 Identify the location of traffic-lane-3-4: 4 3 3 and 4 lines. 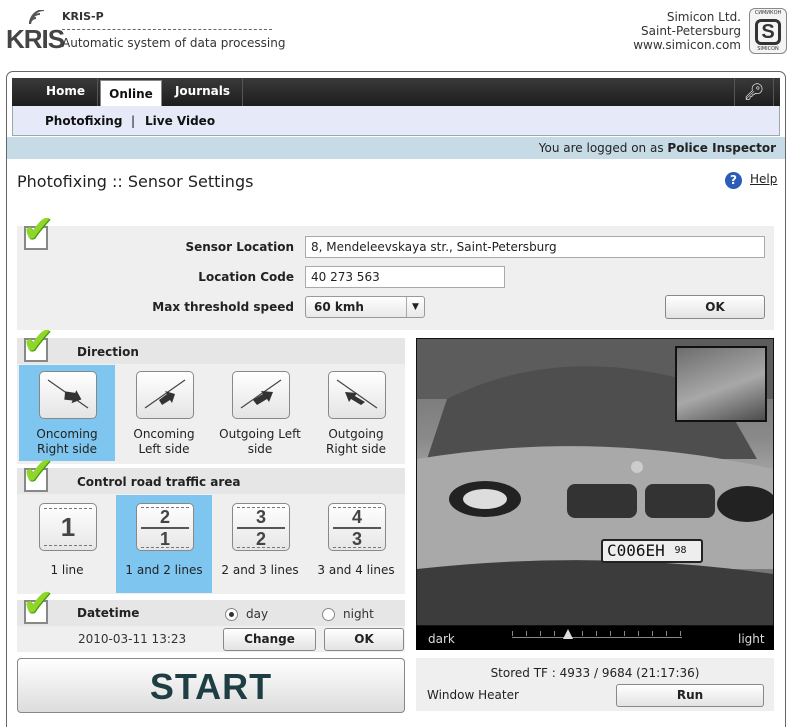
(356, 544).